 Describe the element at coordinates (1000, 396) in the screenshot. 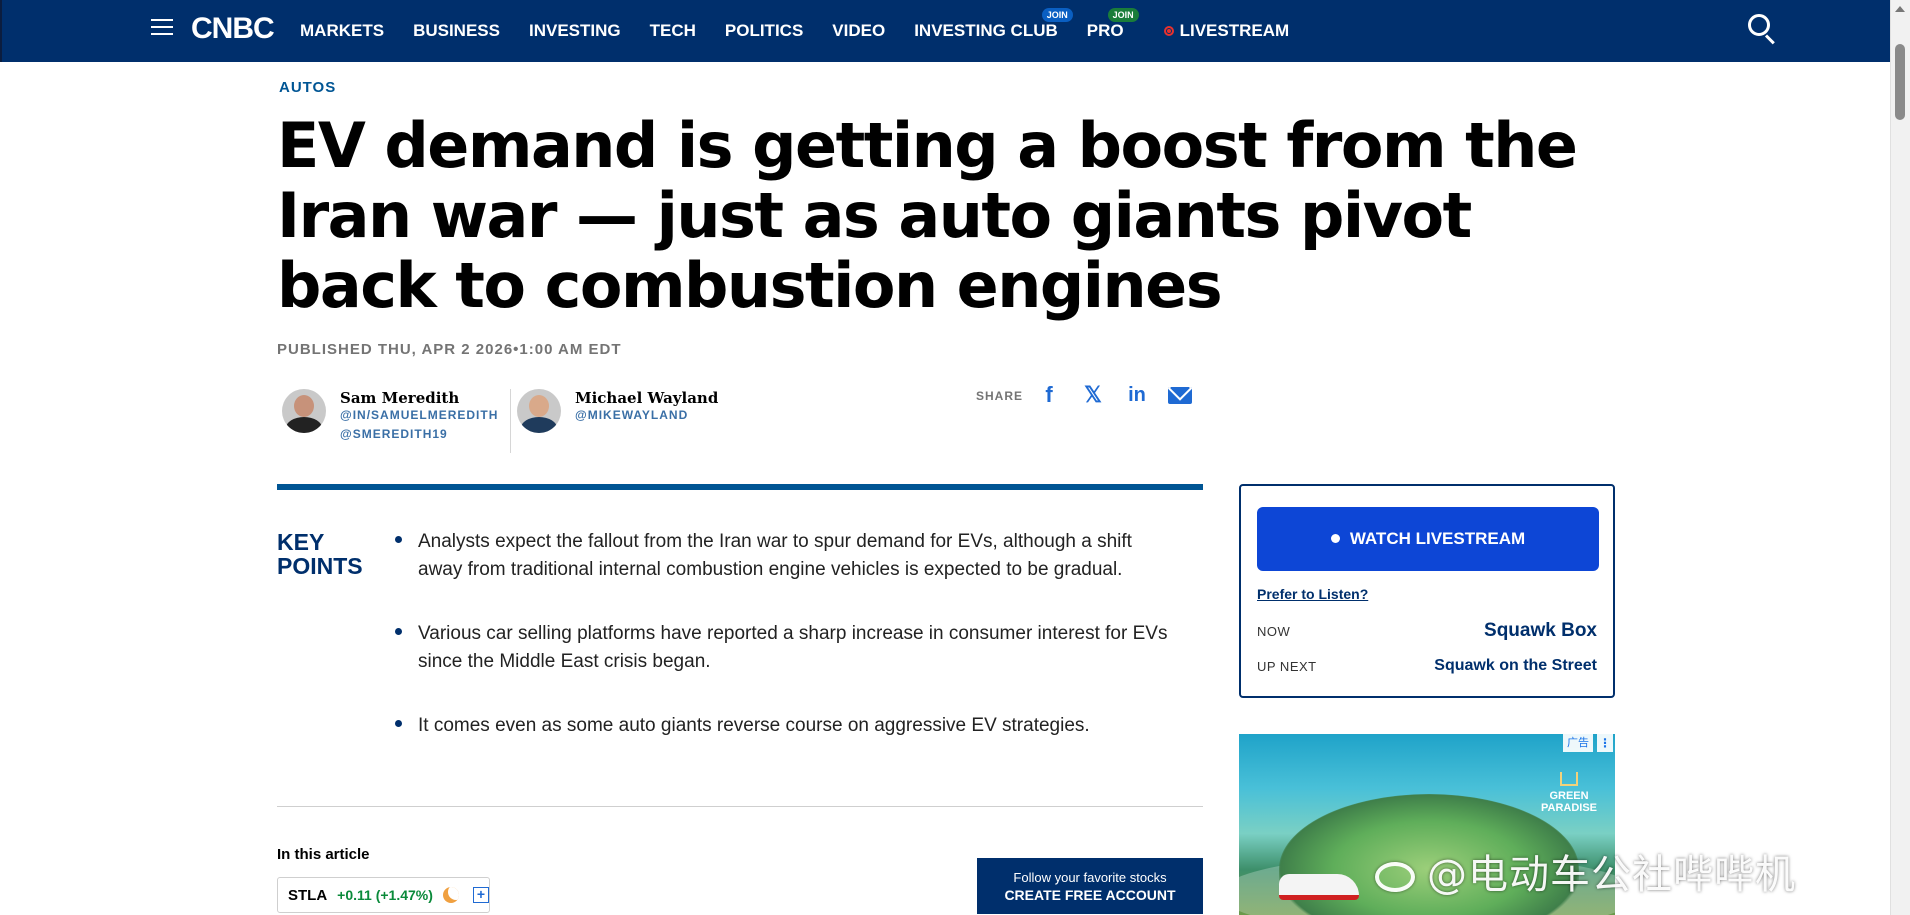

I see `share-label: SHARE` at that location.